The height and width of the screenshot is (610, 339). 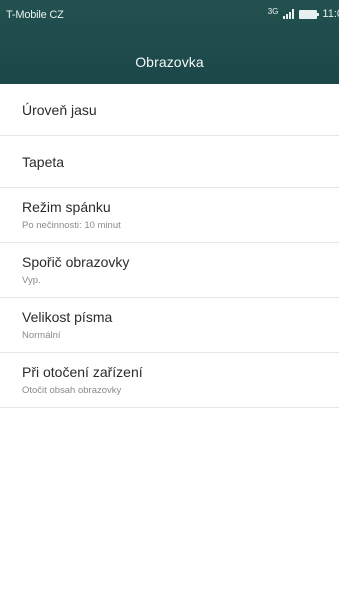 What do you see at coordinates (169, 270) in the screenshot?
I see `setting-screensaver: Spořič obrazovky Vyp.` at bounding box center [169, 270].